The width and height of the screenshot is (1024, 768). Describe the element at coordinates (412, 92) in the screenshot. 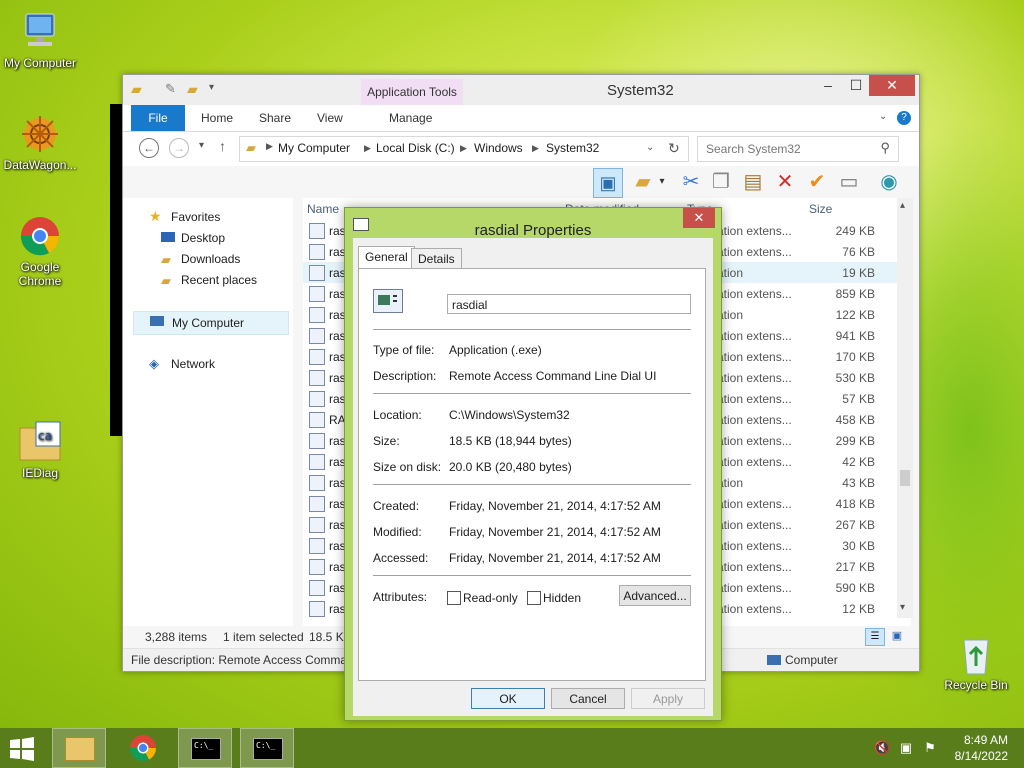

I see `contextual-tab-application-tools: Application Tools` at that location.